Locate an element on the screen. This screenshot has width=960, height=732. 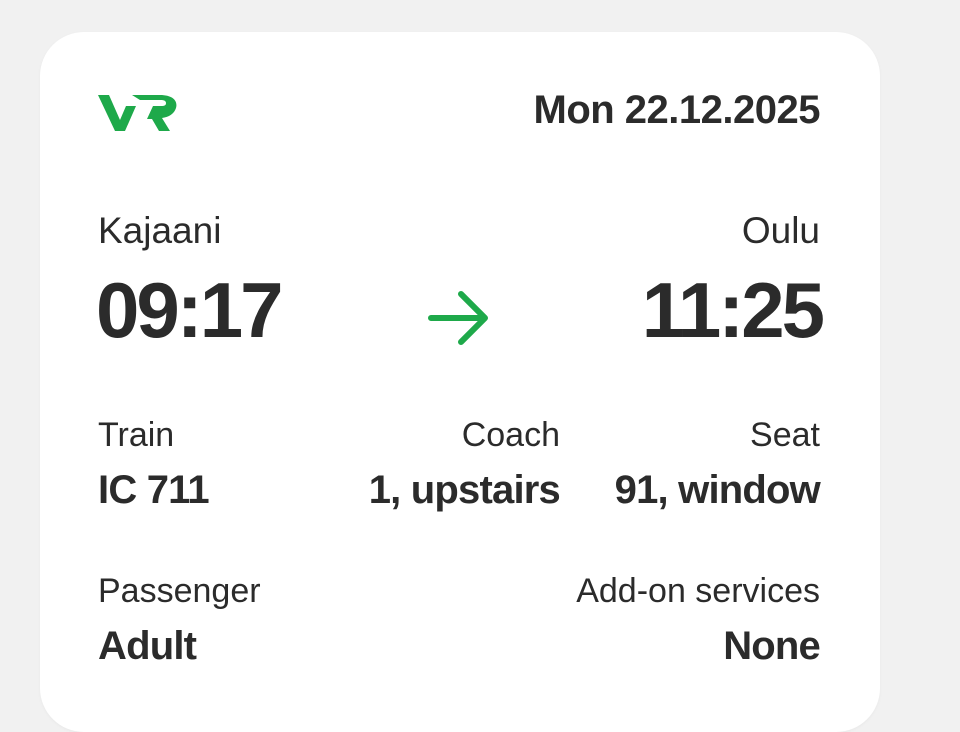
addon-services-label: Add-on services is located at coordinates (698, 591).